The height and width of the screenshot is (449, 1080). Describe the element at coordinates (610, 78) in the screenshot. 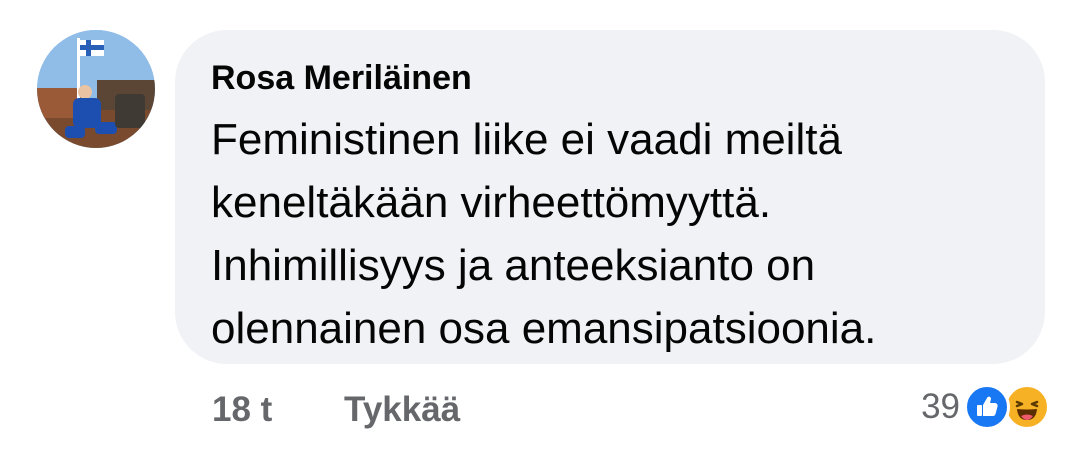

I see `author-name: Rosa Meriläinen` at that location.